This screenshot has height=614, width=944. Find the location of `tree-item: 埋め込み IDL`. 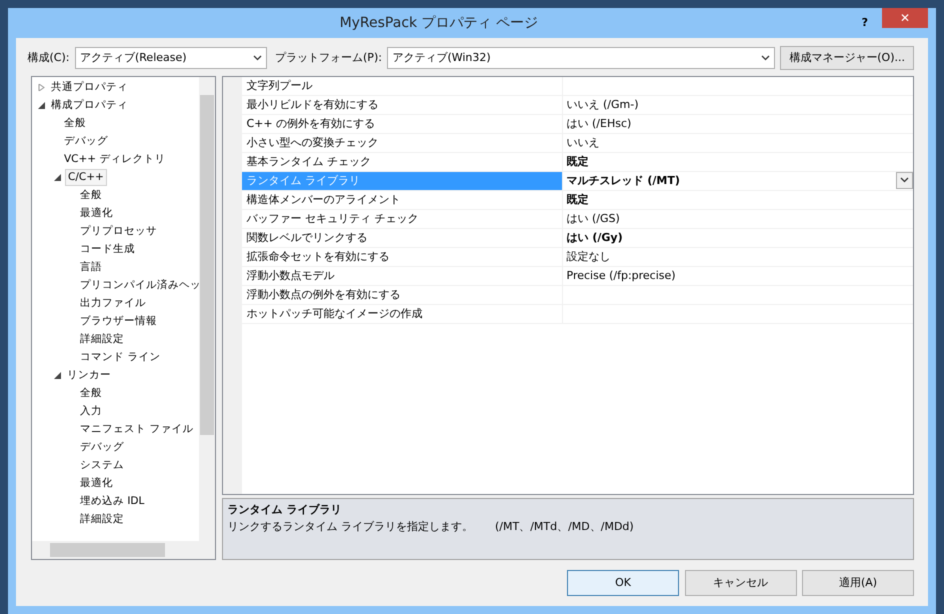

tree-item: 埋め込み IDL is located at coordinates (112, 502).